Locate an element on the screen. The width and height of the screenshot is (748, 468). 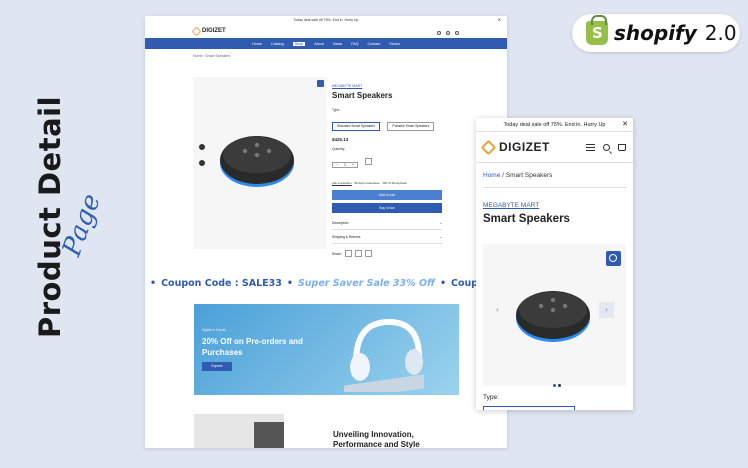
nav-about: About is located at coordinates (319, 44).